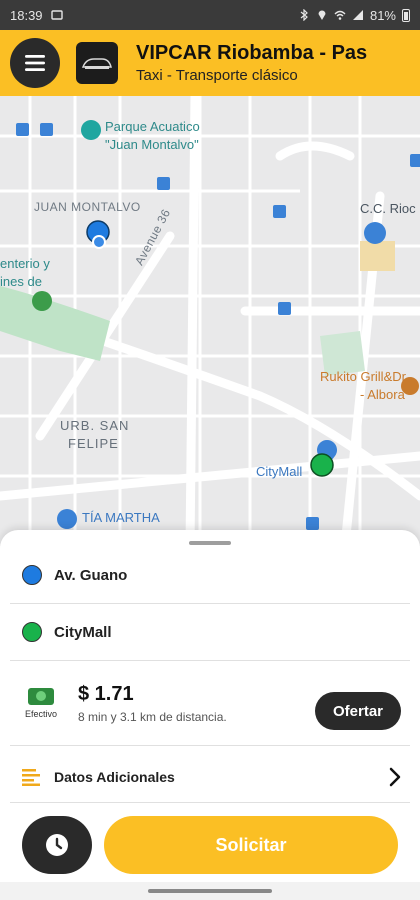  Describe the element at coordinates (279, 471) in the screenshot. I see `map-label-citymall: CityMall` at that location.